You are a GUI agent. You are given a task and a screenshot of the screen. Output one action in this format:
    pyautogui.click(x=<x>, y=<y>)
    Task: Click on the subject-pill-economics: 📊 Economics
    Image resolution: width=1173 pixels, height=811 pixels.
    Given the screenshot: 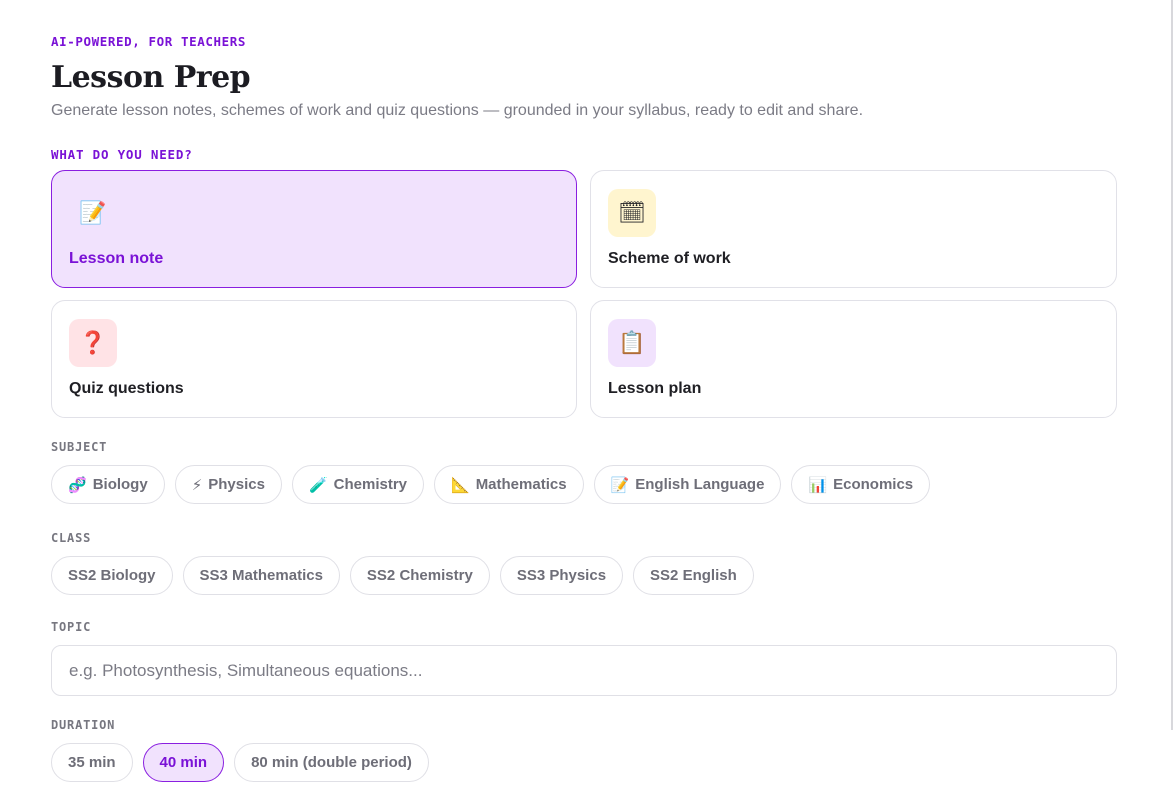 What is the action you would take?
    pyautogui.click(x=861, y=484)
    